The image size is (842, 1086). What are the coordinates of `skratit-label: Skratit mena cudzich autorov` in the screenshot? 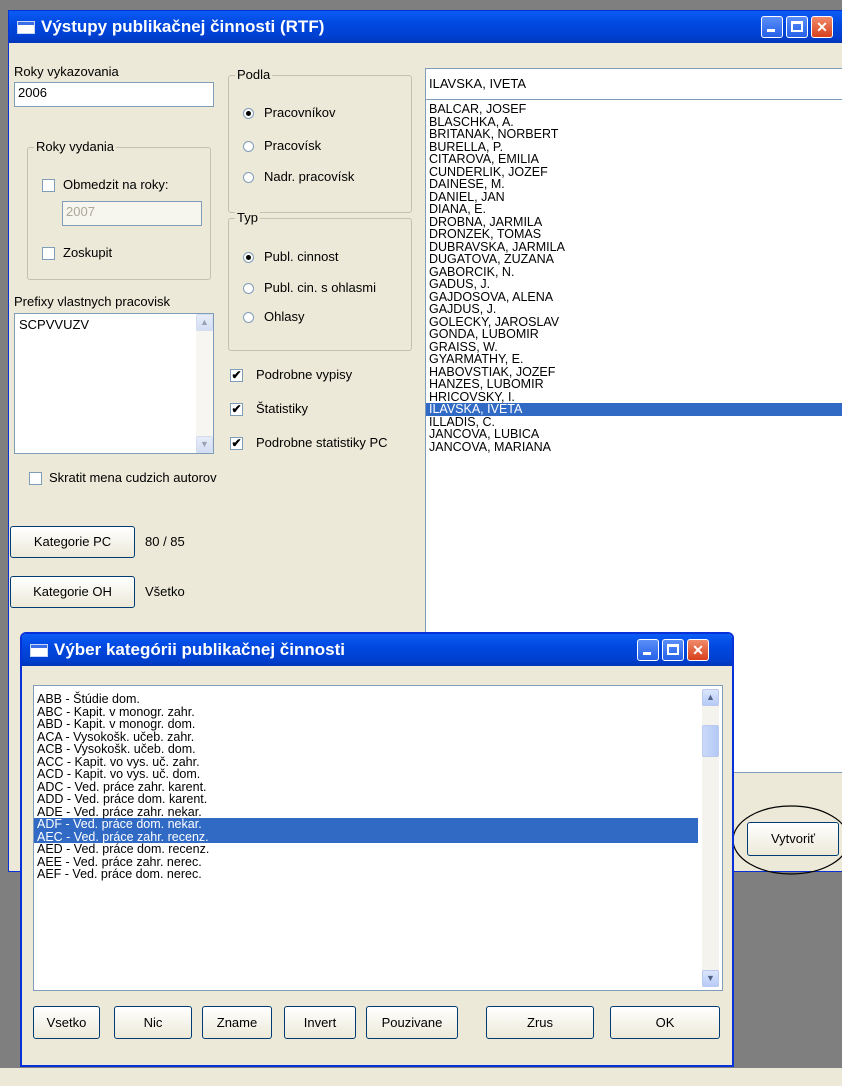 It's located at (133, 477).